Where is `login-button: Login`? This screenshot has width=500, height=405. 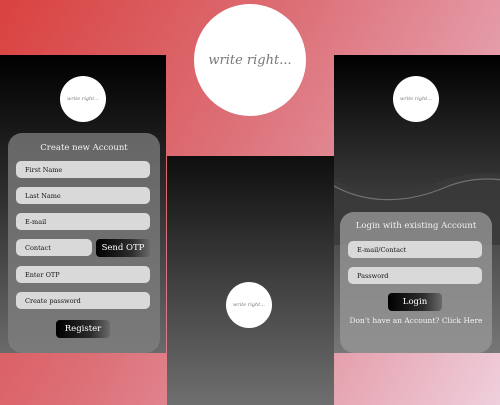
login-button: Login is located at coordinates (415, 302).